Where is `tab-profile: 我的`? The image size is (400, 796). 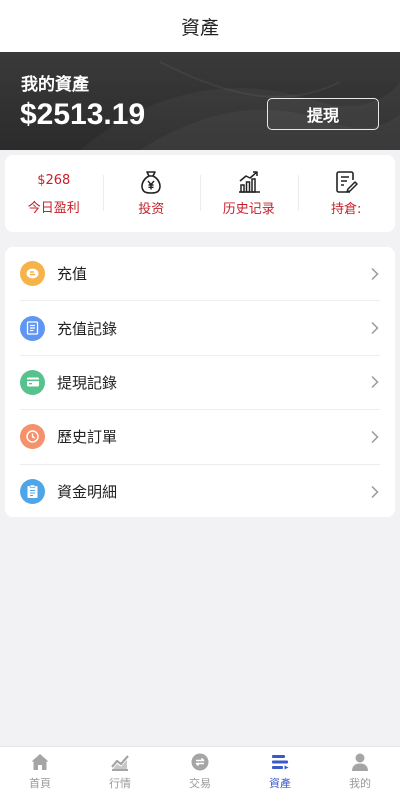 tab-profile: 我的 is located at coordinates (360, 771).